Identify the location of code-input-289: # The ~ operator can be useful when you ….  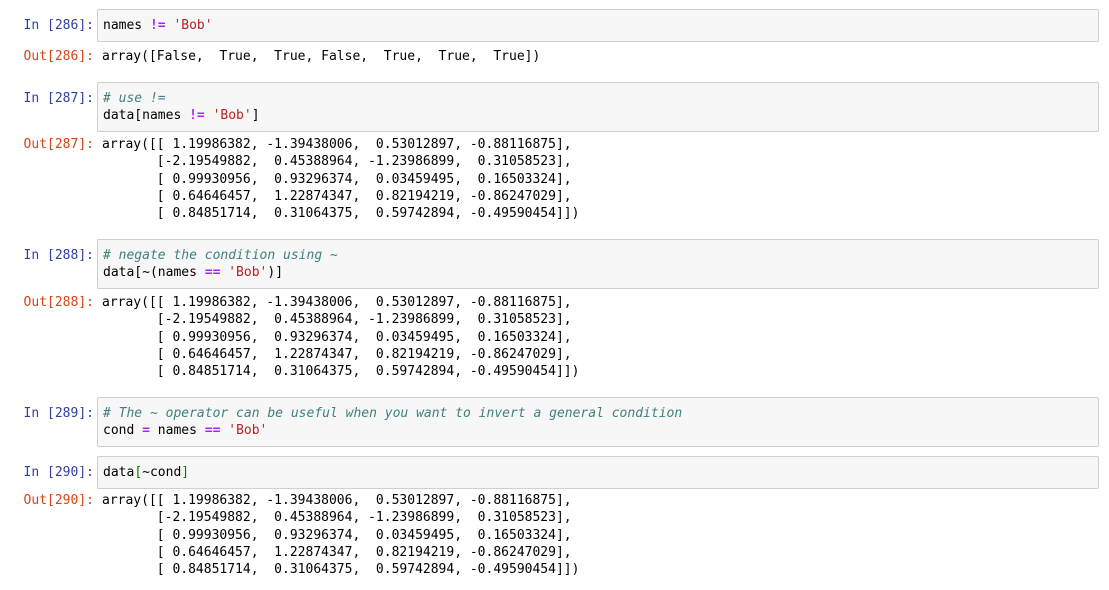
(598, 422).